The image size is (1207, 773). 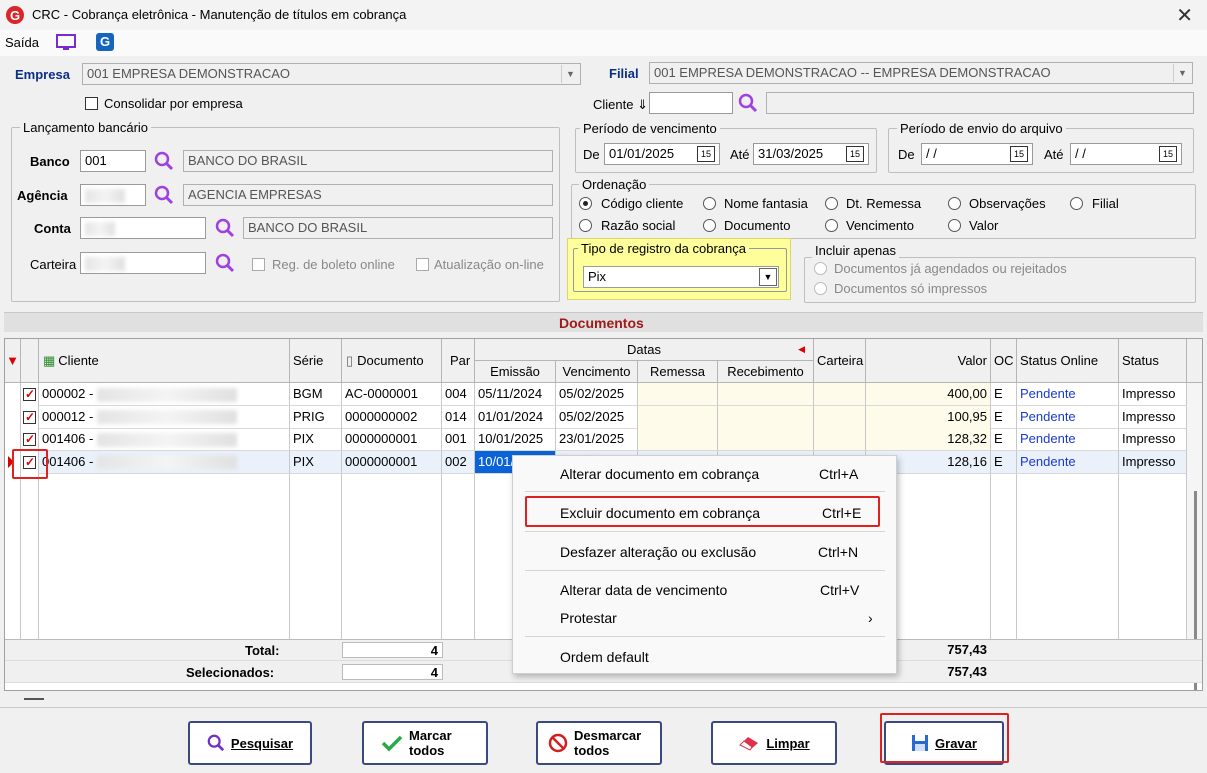 What do you see at coordinates (316, 361) in the screenshot?
I see `col-serie: Série` at bounding box center [316, 361].